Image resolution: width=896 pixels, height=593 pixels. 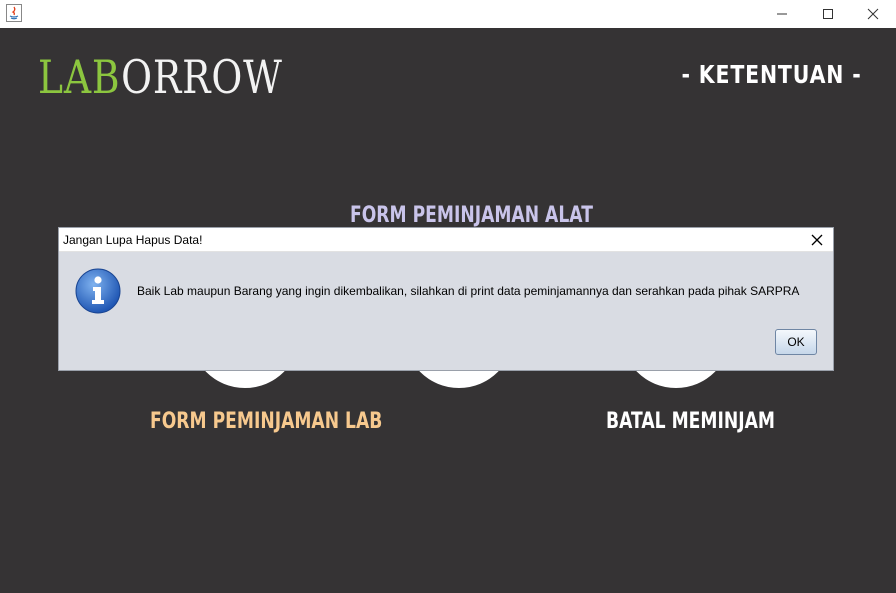 I want to click on window-close-button, so click(x=873, y=14).